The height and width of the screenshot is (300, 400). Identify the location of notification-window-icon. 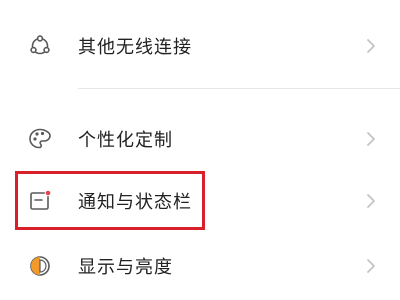
(40, 201).